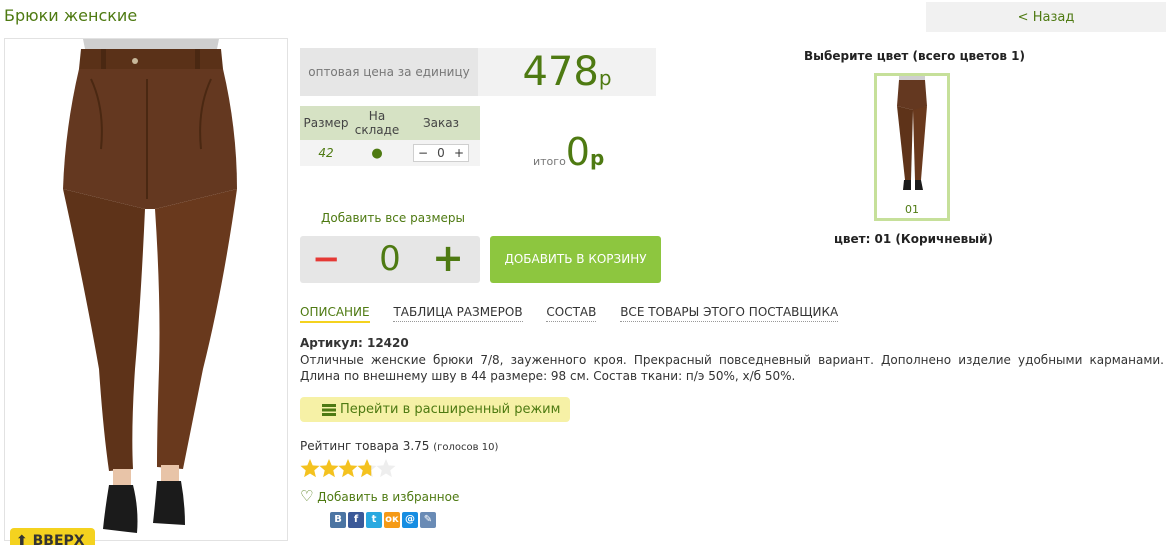 Image resolution: width=1174 pixels, height=545 pixels. What do you see at coordinates (575, 259) in the screenshot?
I see `add-to-cart-button: ДОБАВИТЬ В КОРЗИНУ` at bounding box center [575, 259].